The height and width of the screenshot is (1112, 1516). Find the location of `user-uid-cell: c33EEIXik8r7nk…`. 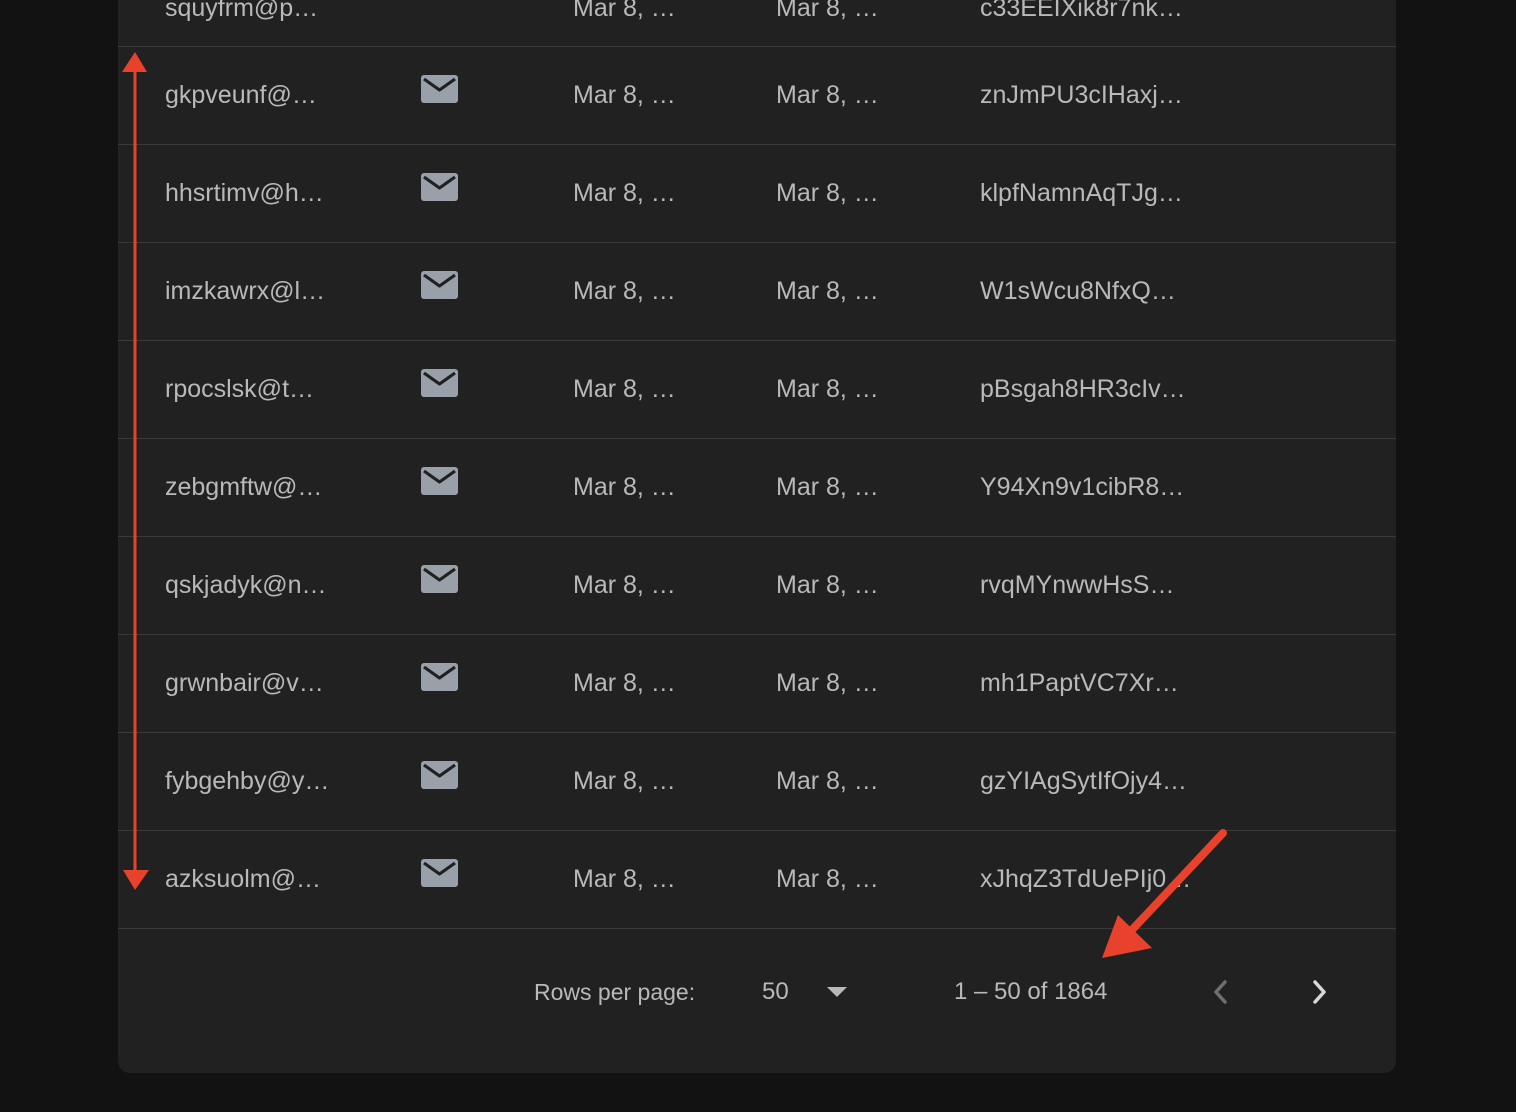

user-uid-cell: c33EEIXik8r7nk… is located at coordinates (1081, 11).